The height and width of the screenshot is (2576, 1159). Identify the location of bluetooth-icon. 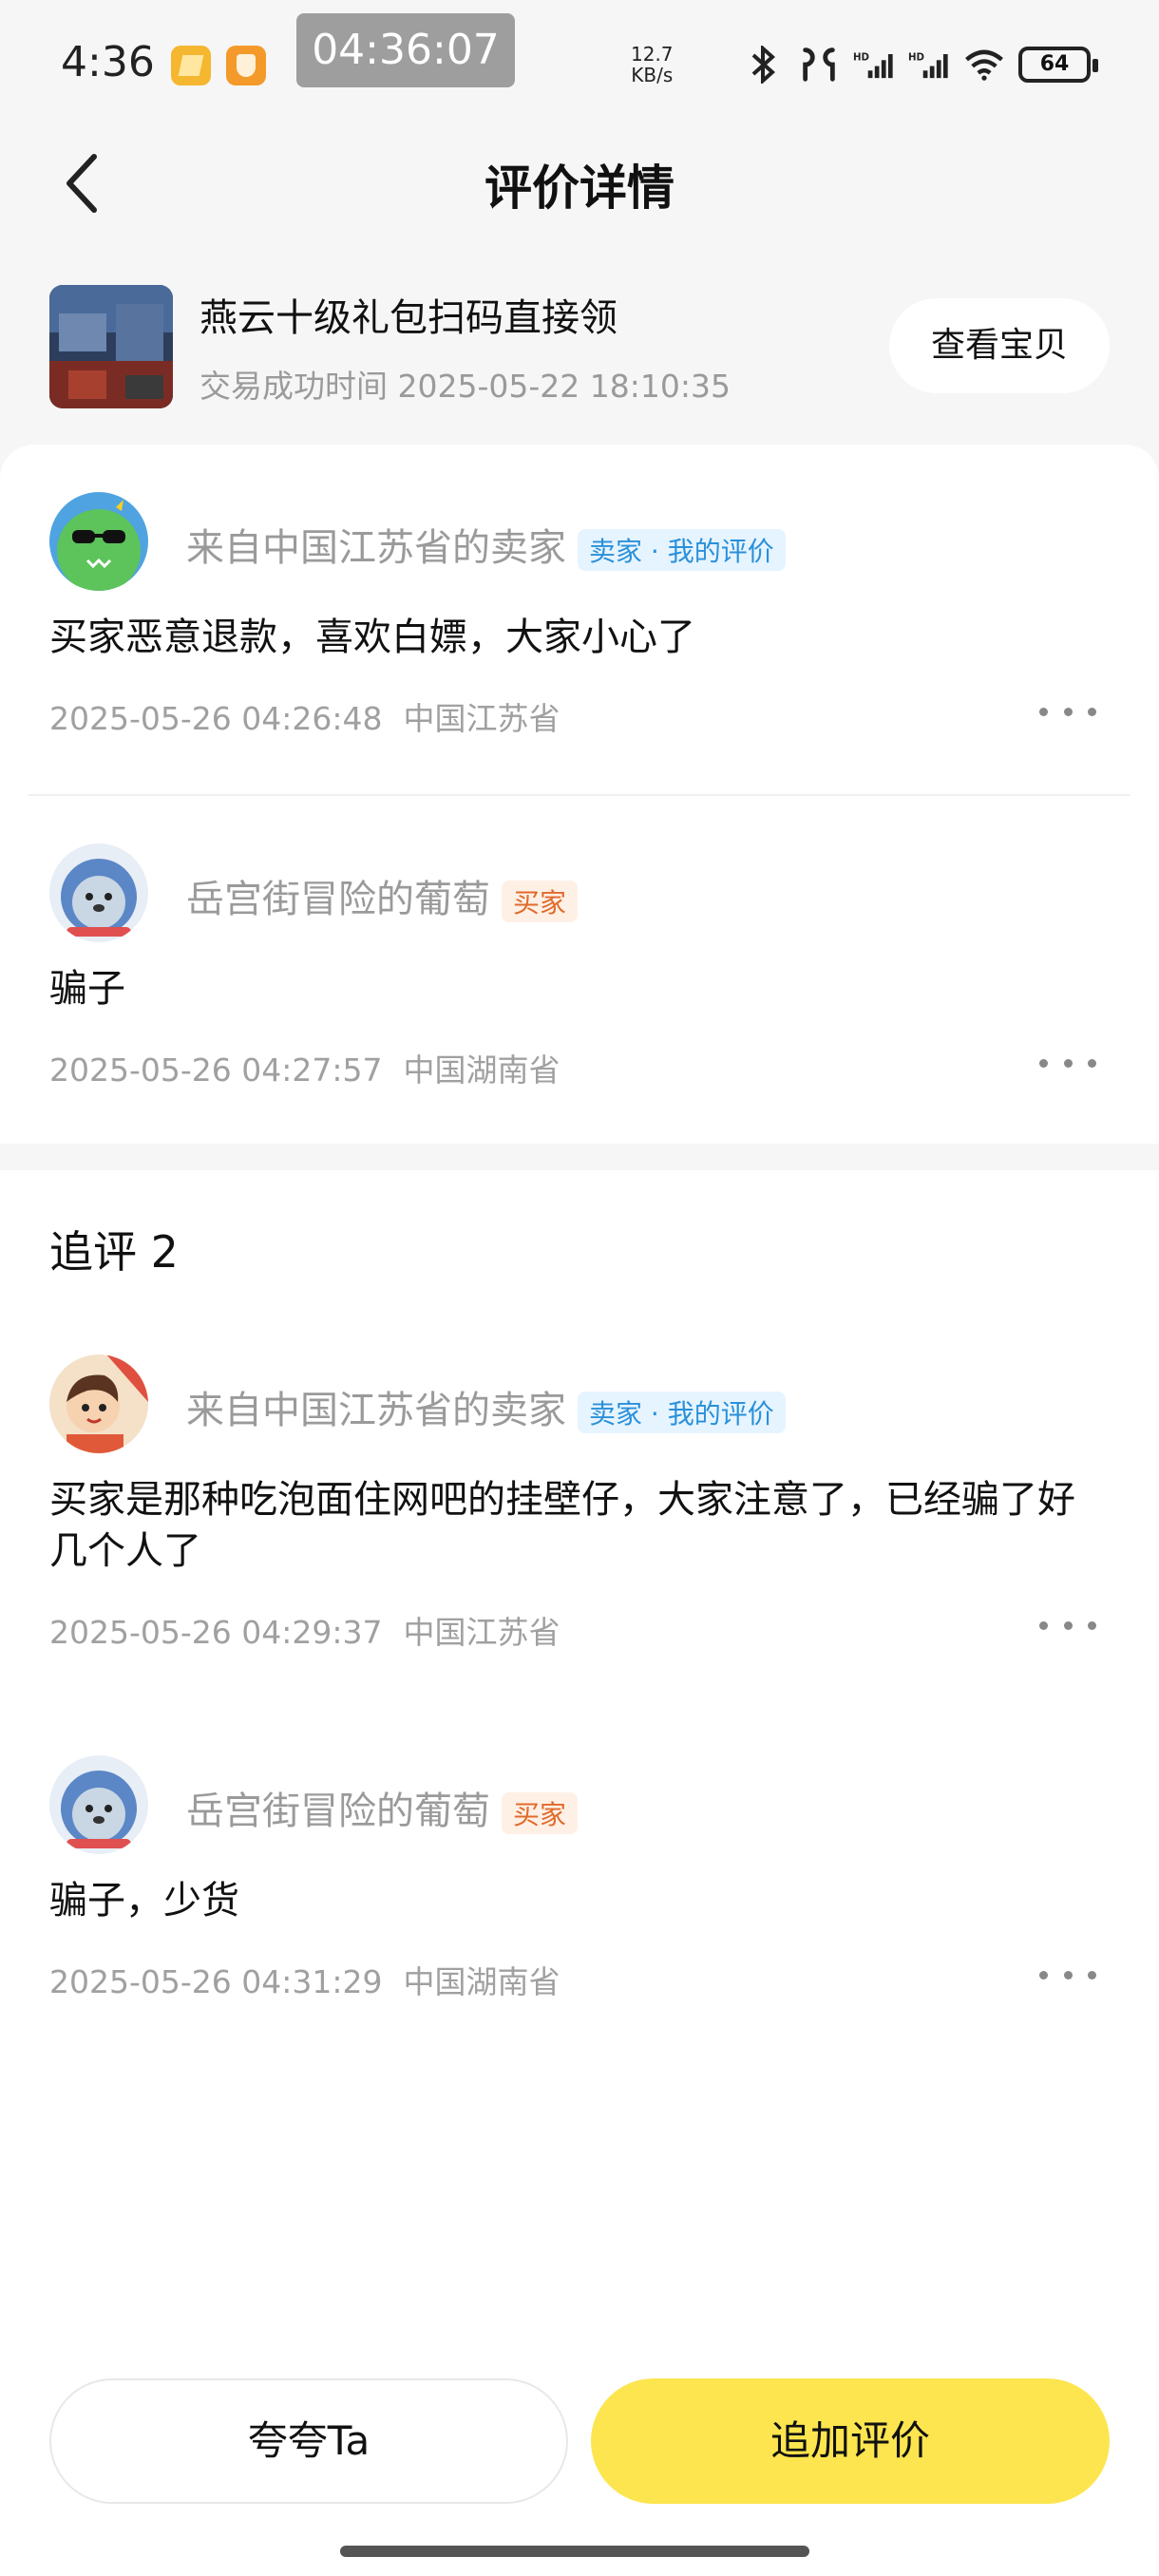
(764, 64).